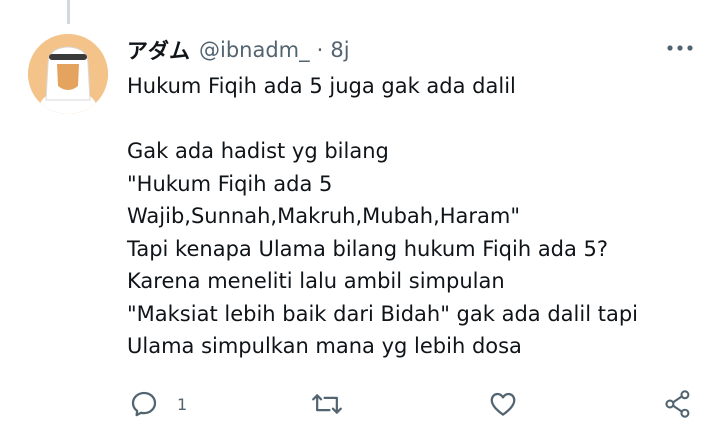 This screenshot has height=442, width=720. Describe the element at coordinates (339, 50) in the screenshot. I see `tweet-timestamp: 8j` at that location.